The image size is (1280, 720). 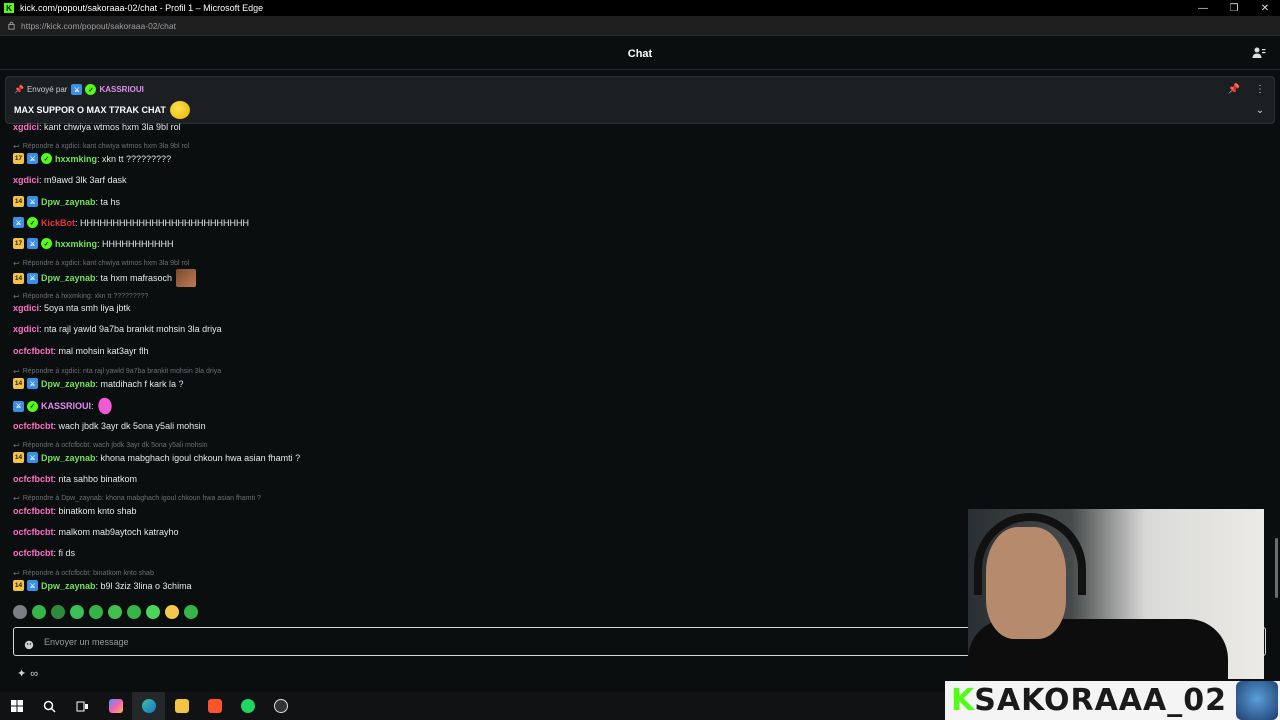 I want to click on url-text: https://kick.com/popout/sakoraaa-02/chat, so click(x=98, y=25).